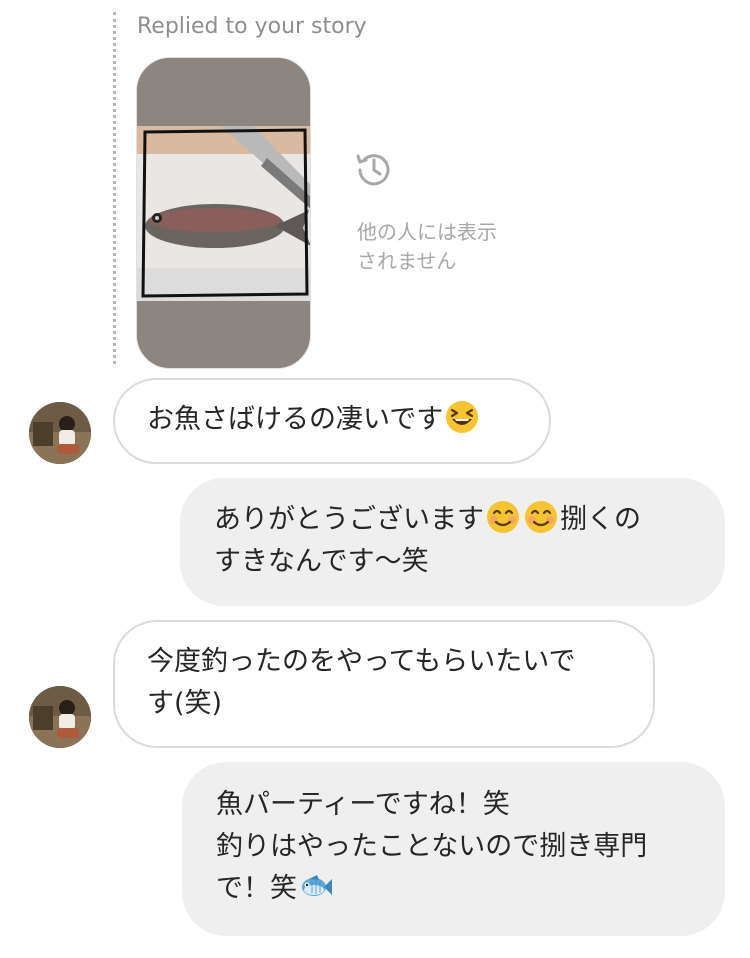 This screenshot has height=958, width=750. Describe the element at coordinates (373, 170) in the screenshot. I see `history-icon` at that location.